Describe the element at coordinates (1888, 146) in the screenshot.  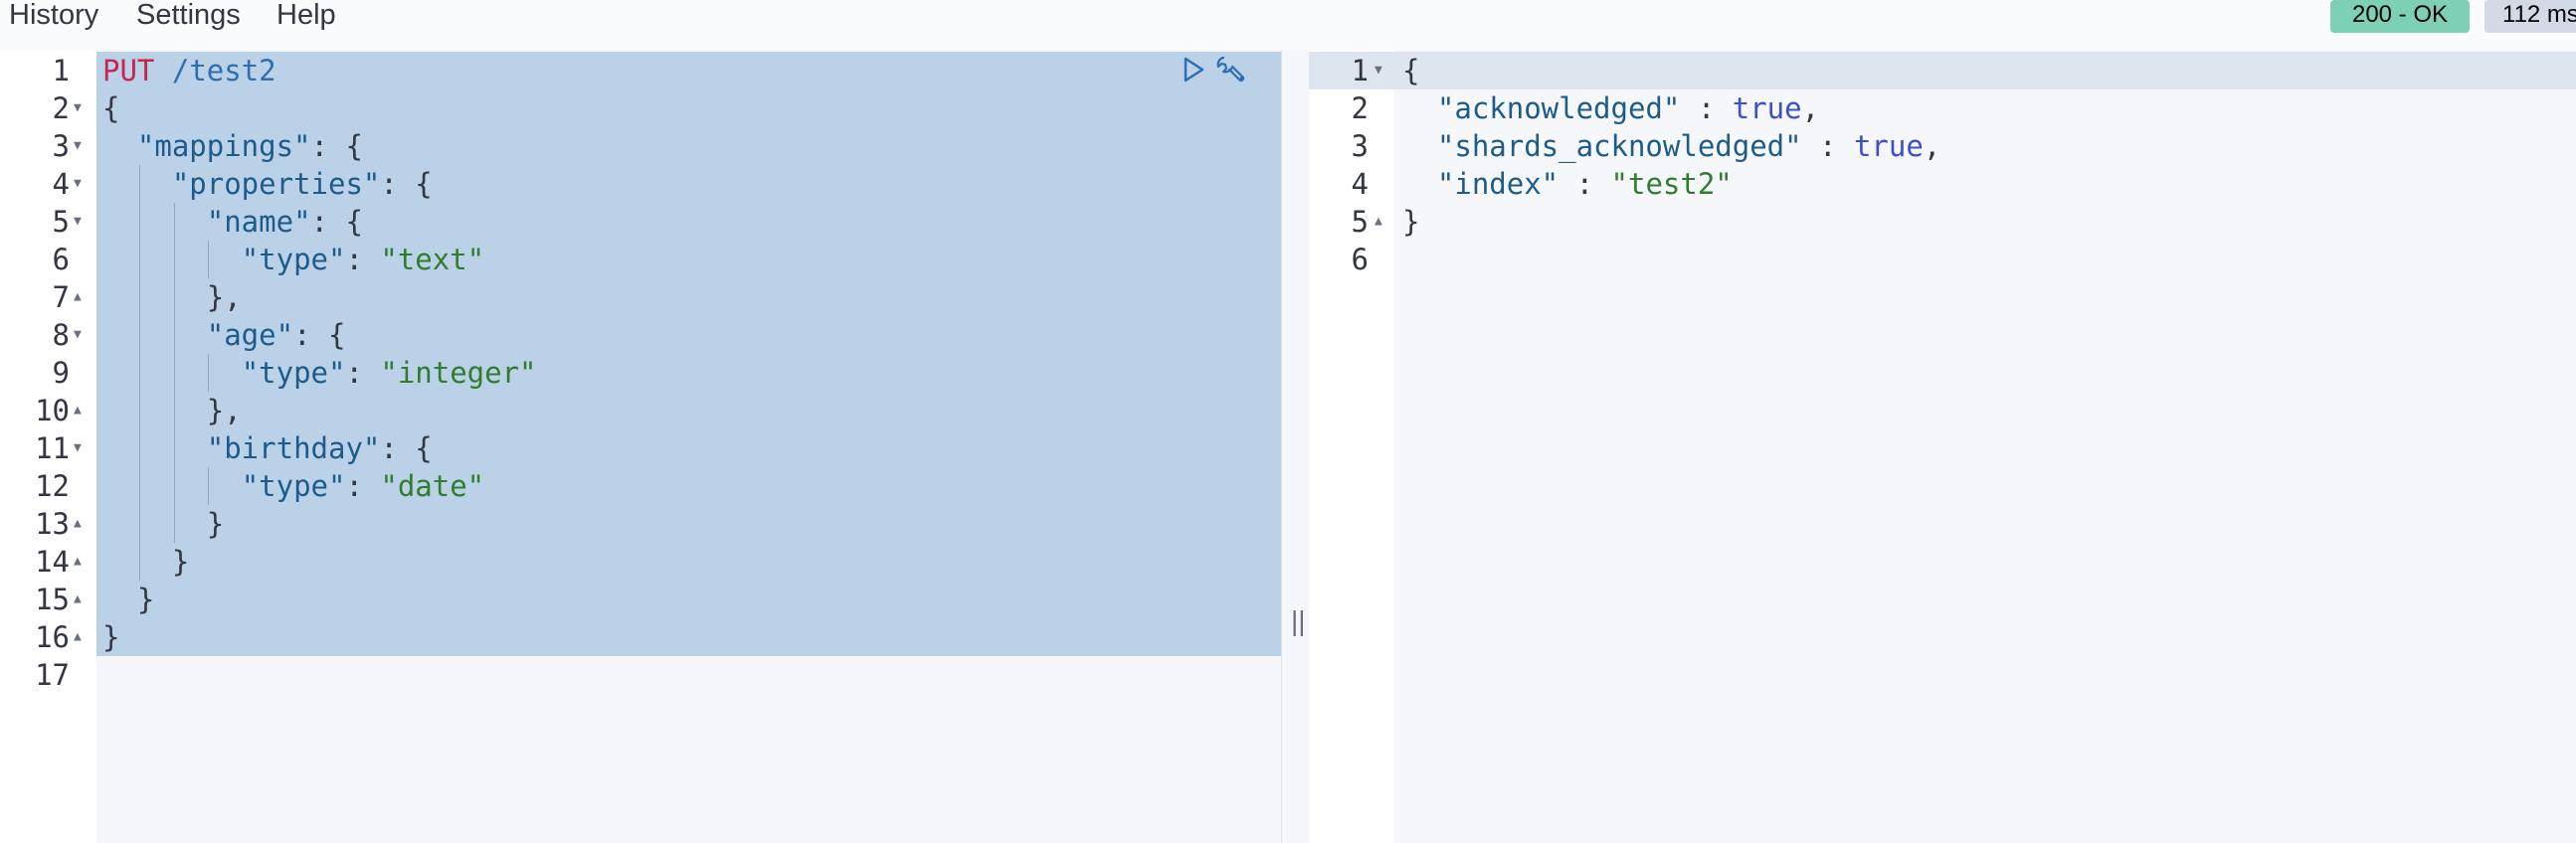
I see `code-token: true` at that location.